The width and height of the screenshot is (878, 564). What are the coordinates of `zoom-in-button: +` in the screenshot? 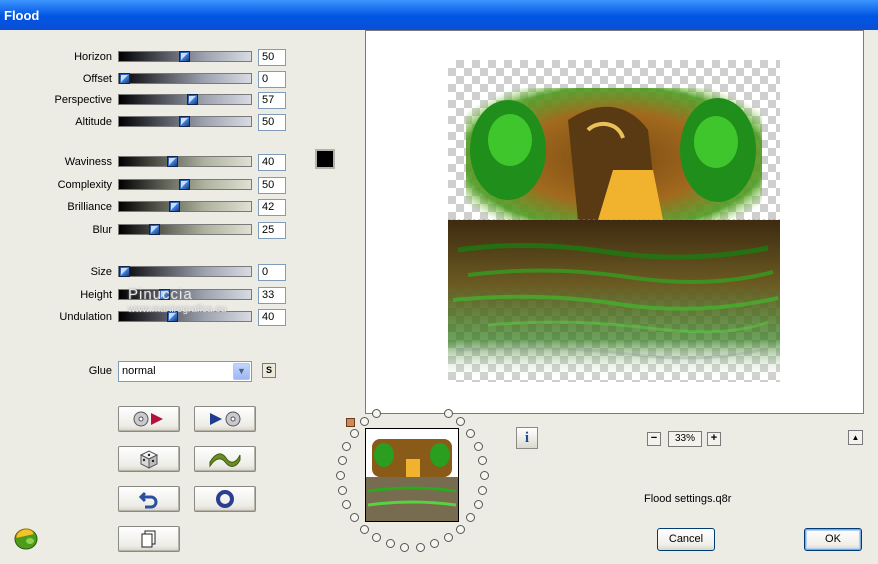 It's located at (714, 439).